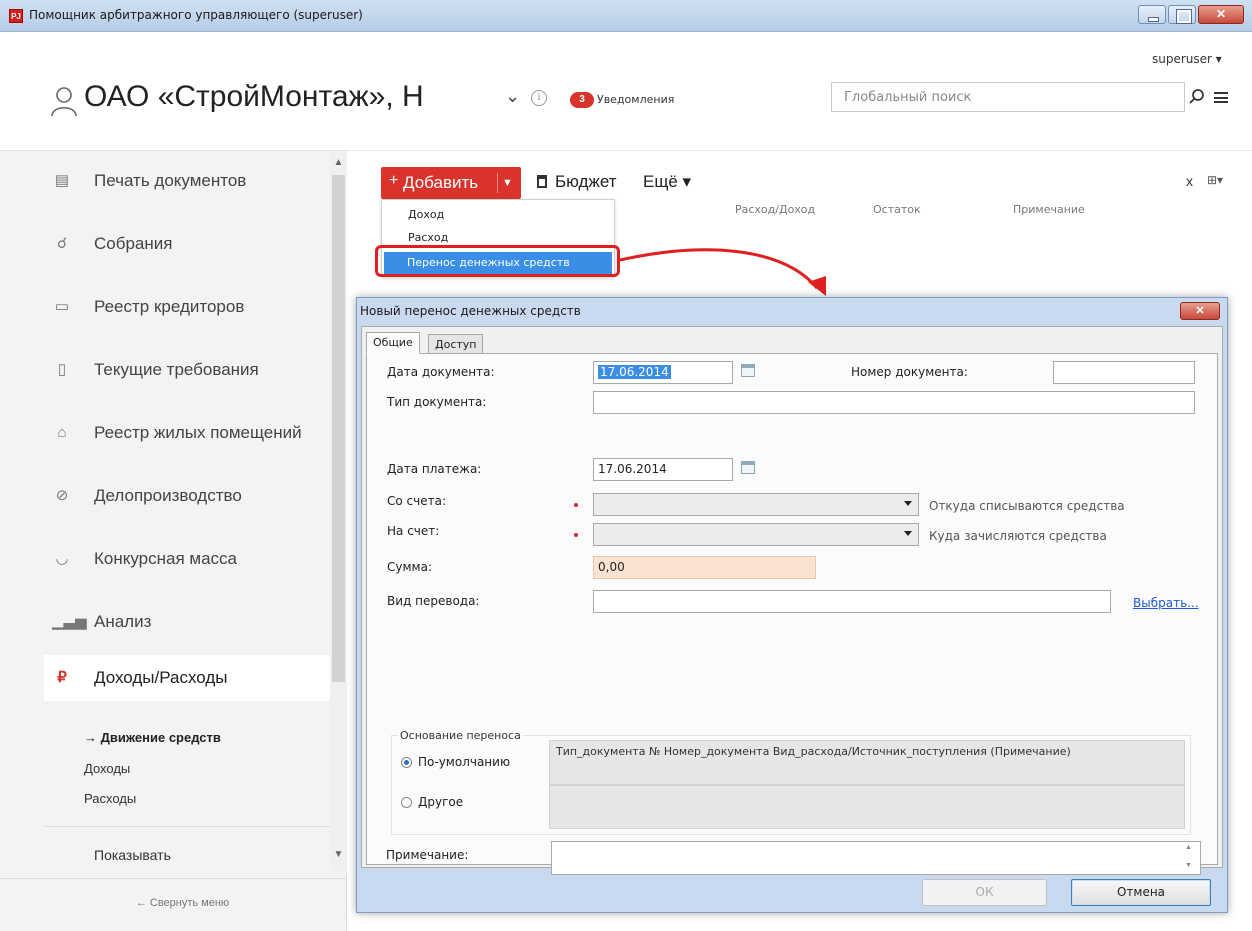 The width and height of the screenshot is (1252, 931). Describe the element at coordinates (775, 209) in the screenshot. I see `column-header: Расход/Доход` at that location.